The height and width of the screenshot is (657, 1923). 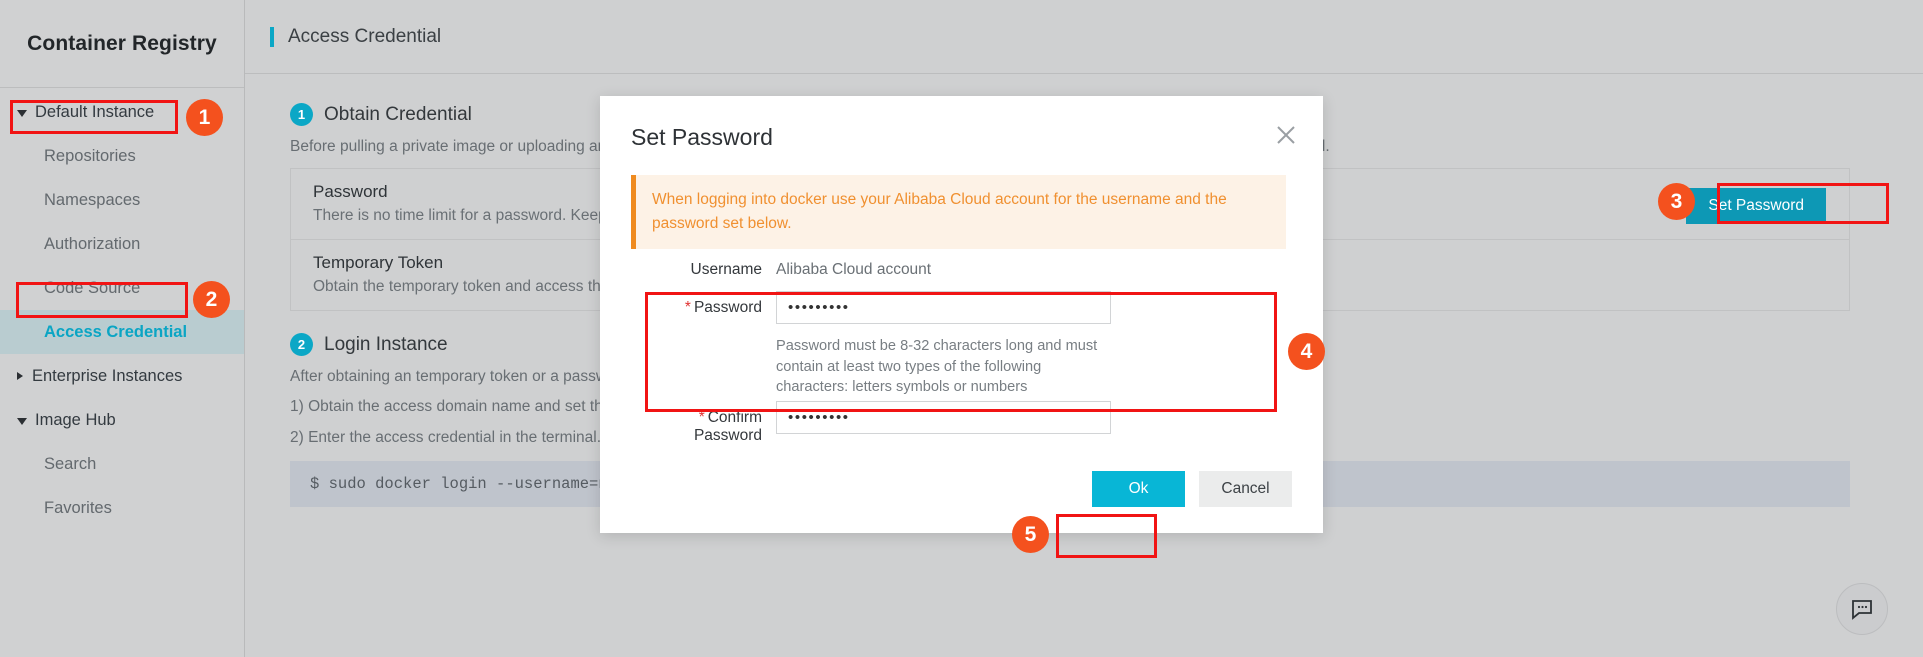 I want to click on username-label: Username, so click(x=726, y=269).